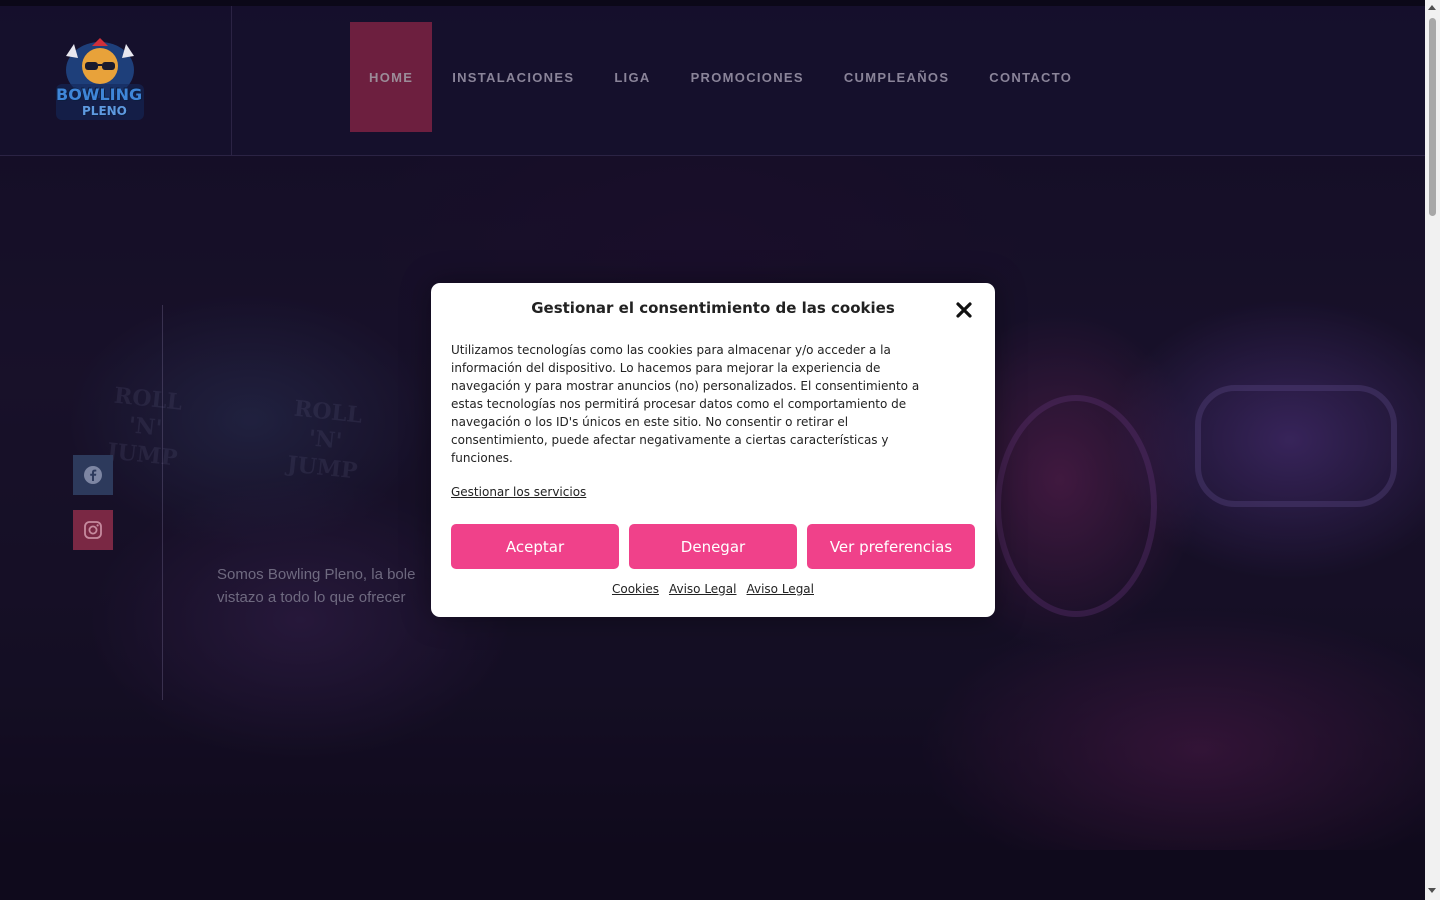  I want to click on manage-services-link: Gestionar los servicios, so click(518, 492).